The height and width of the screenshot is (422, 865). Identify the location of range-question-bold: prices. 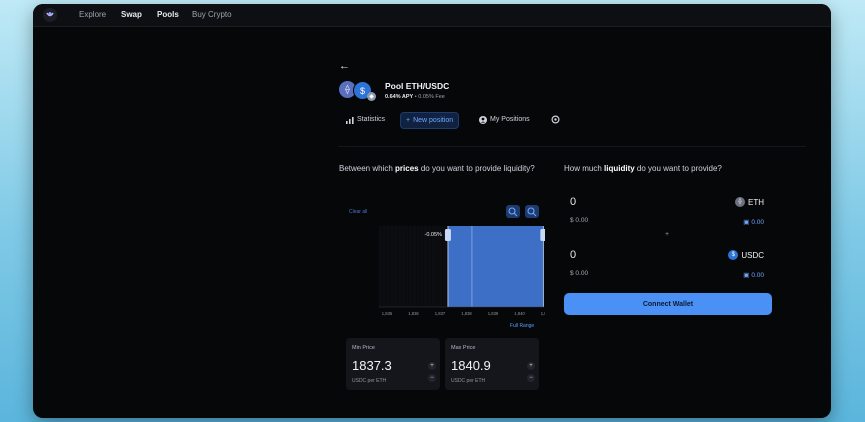
(407, 168).